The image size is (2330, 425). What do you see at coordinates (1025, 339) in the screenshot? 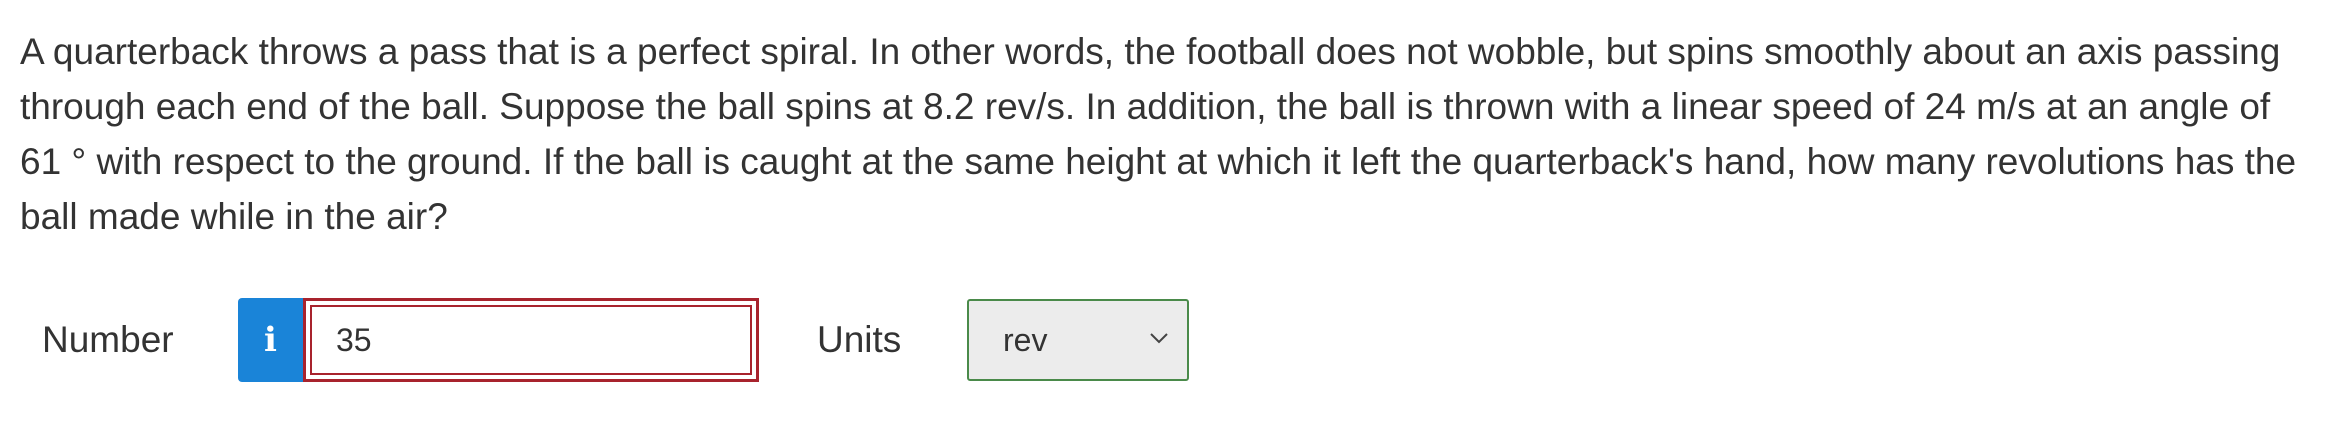
I see `units-selected-value: rev` at bounding box center [1025, 339].